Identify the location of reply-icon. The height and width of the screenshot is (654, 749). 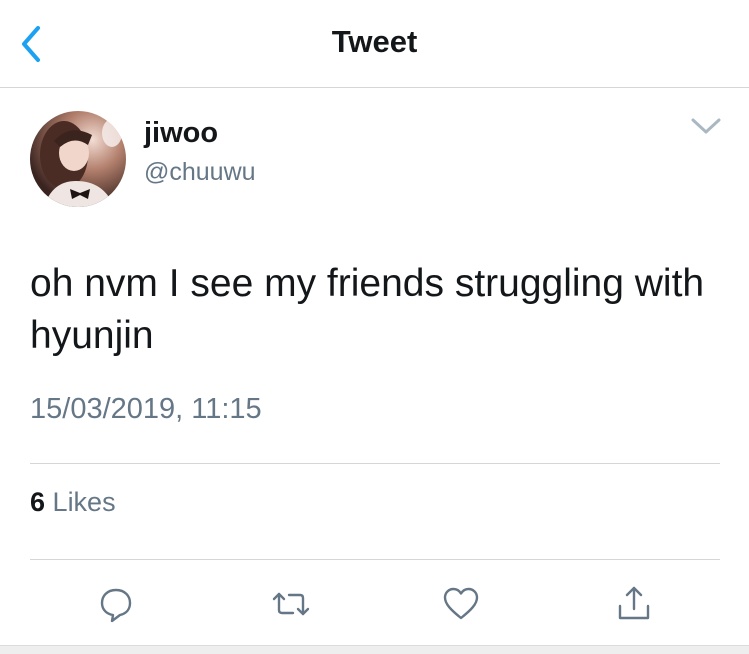
(116, 605).